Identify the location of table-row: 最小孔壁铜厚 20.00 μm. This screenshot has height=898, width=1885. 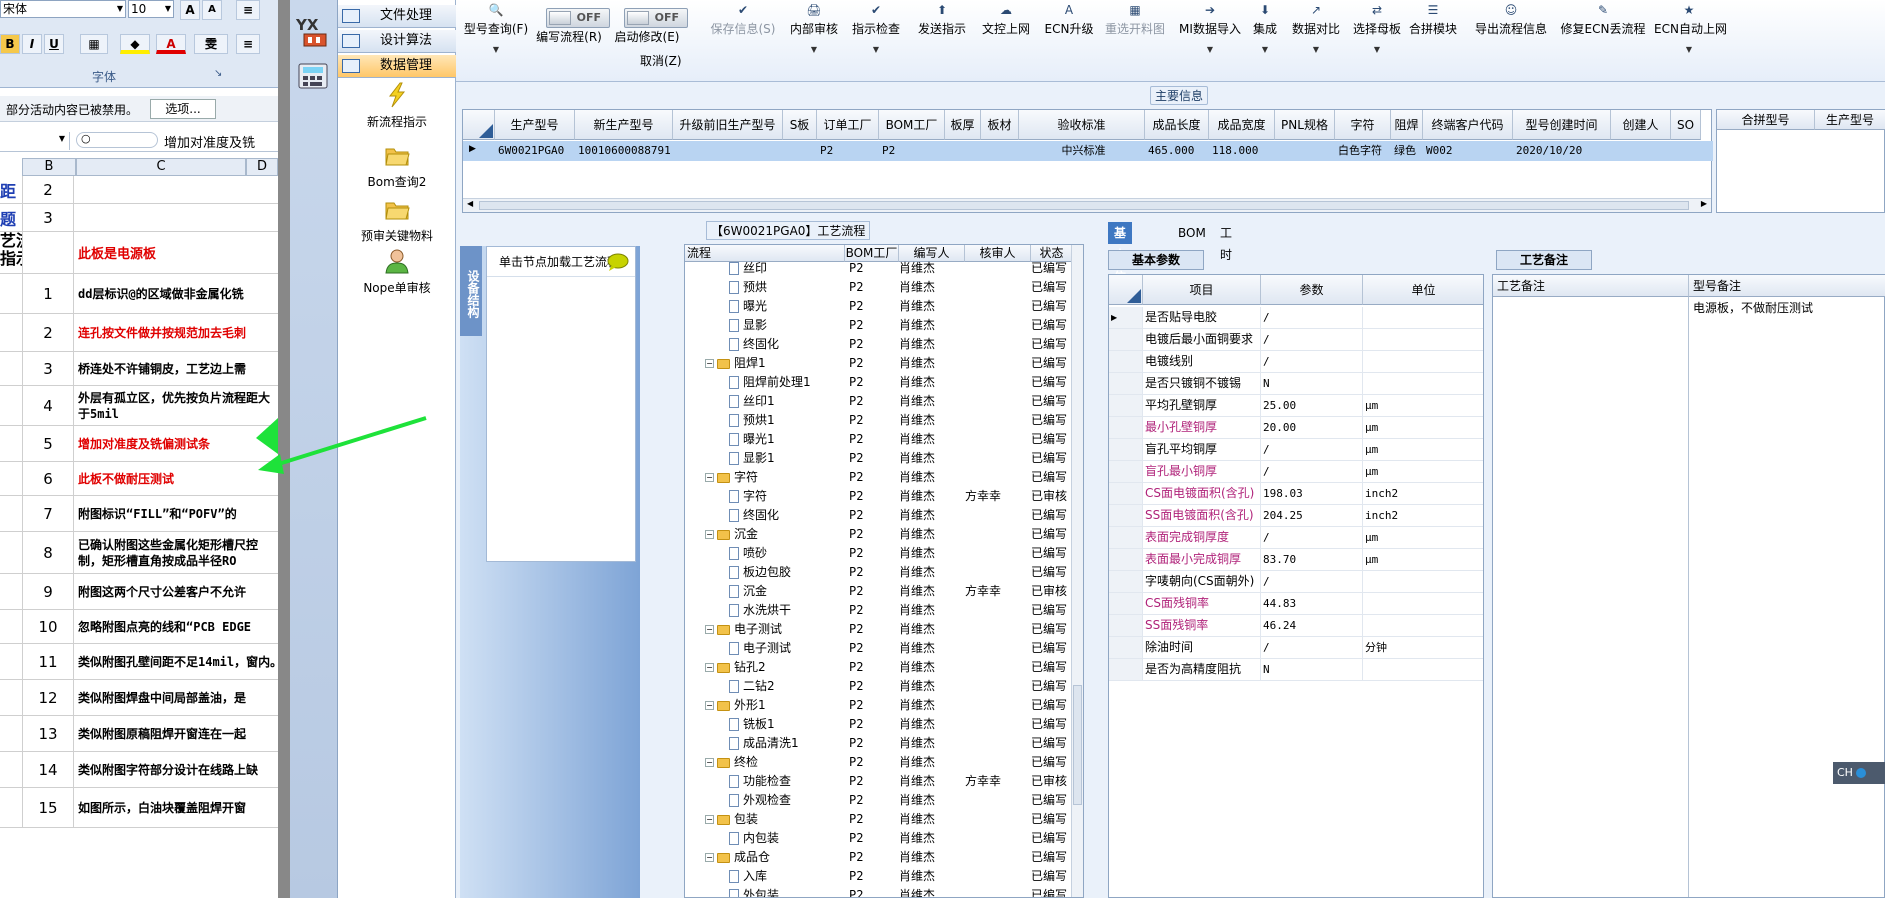
(1296, 428).